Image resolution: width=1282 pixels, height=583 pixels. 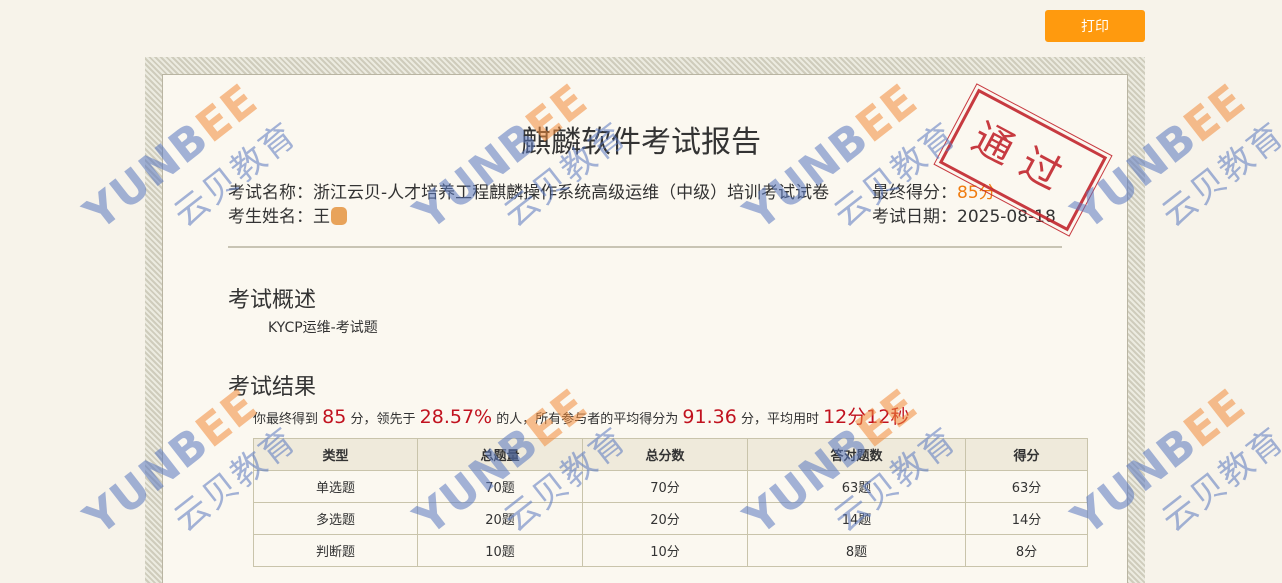 I want to click on column-header: 总题量, so click(x=500, y=454).